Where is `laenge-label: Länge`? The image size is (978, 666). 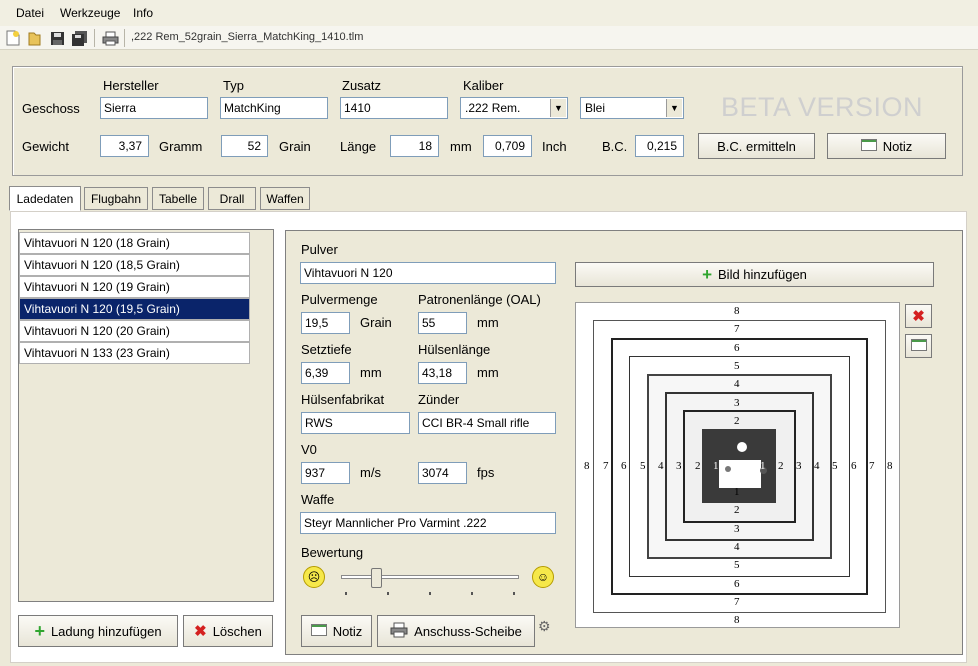 laenge-label: Länge is located at coordinates (358, 146).